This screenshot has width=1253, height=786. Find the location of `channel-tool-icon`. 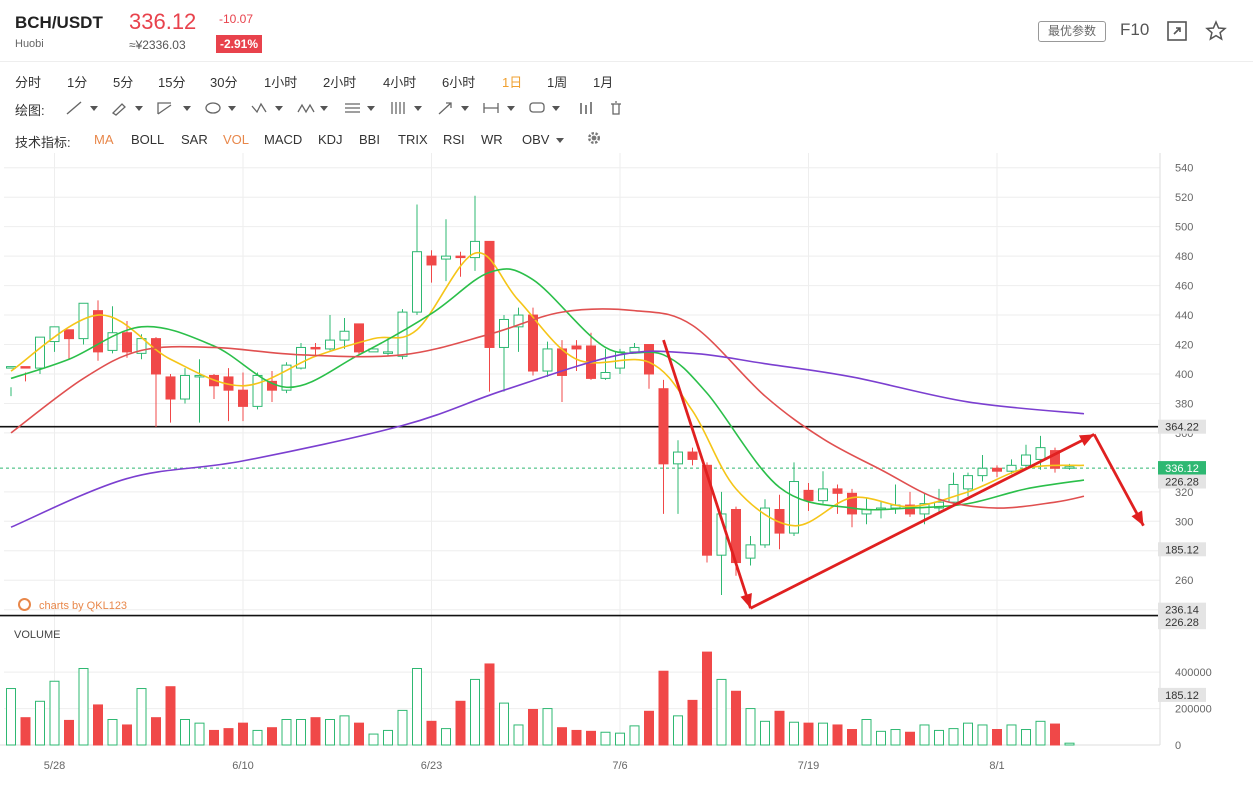

channel-tool-icon is located at coordinates (167, 108).